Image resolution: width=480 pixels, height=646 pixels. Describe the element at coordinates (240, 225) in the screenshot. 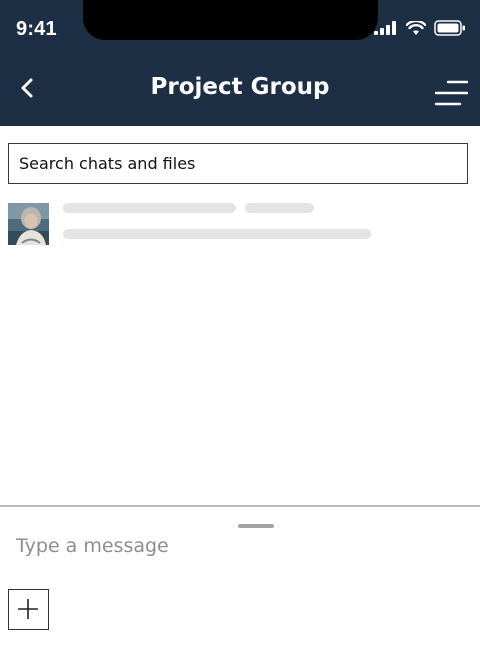

I see `list-item` at that location.